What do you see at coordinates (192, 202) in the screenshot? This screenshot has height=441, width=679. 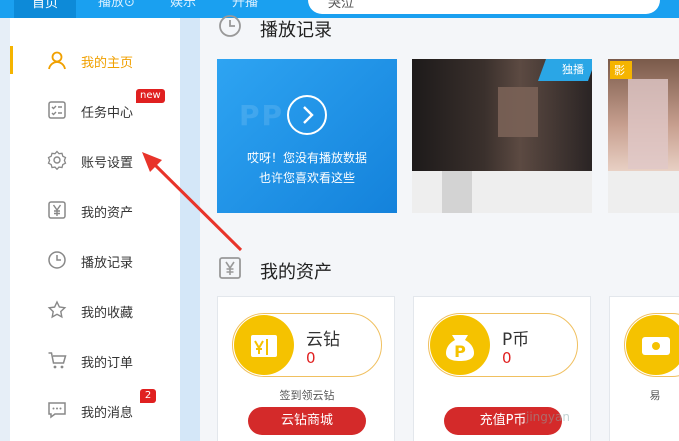 I see `annotation-arrow-icon` at bounding box center [192, 202].